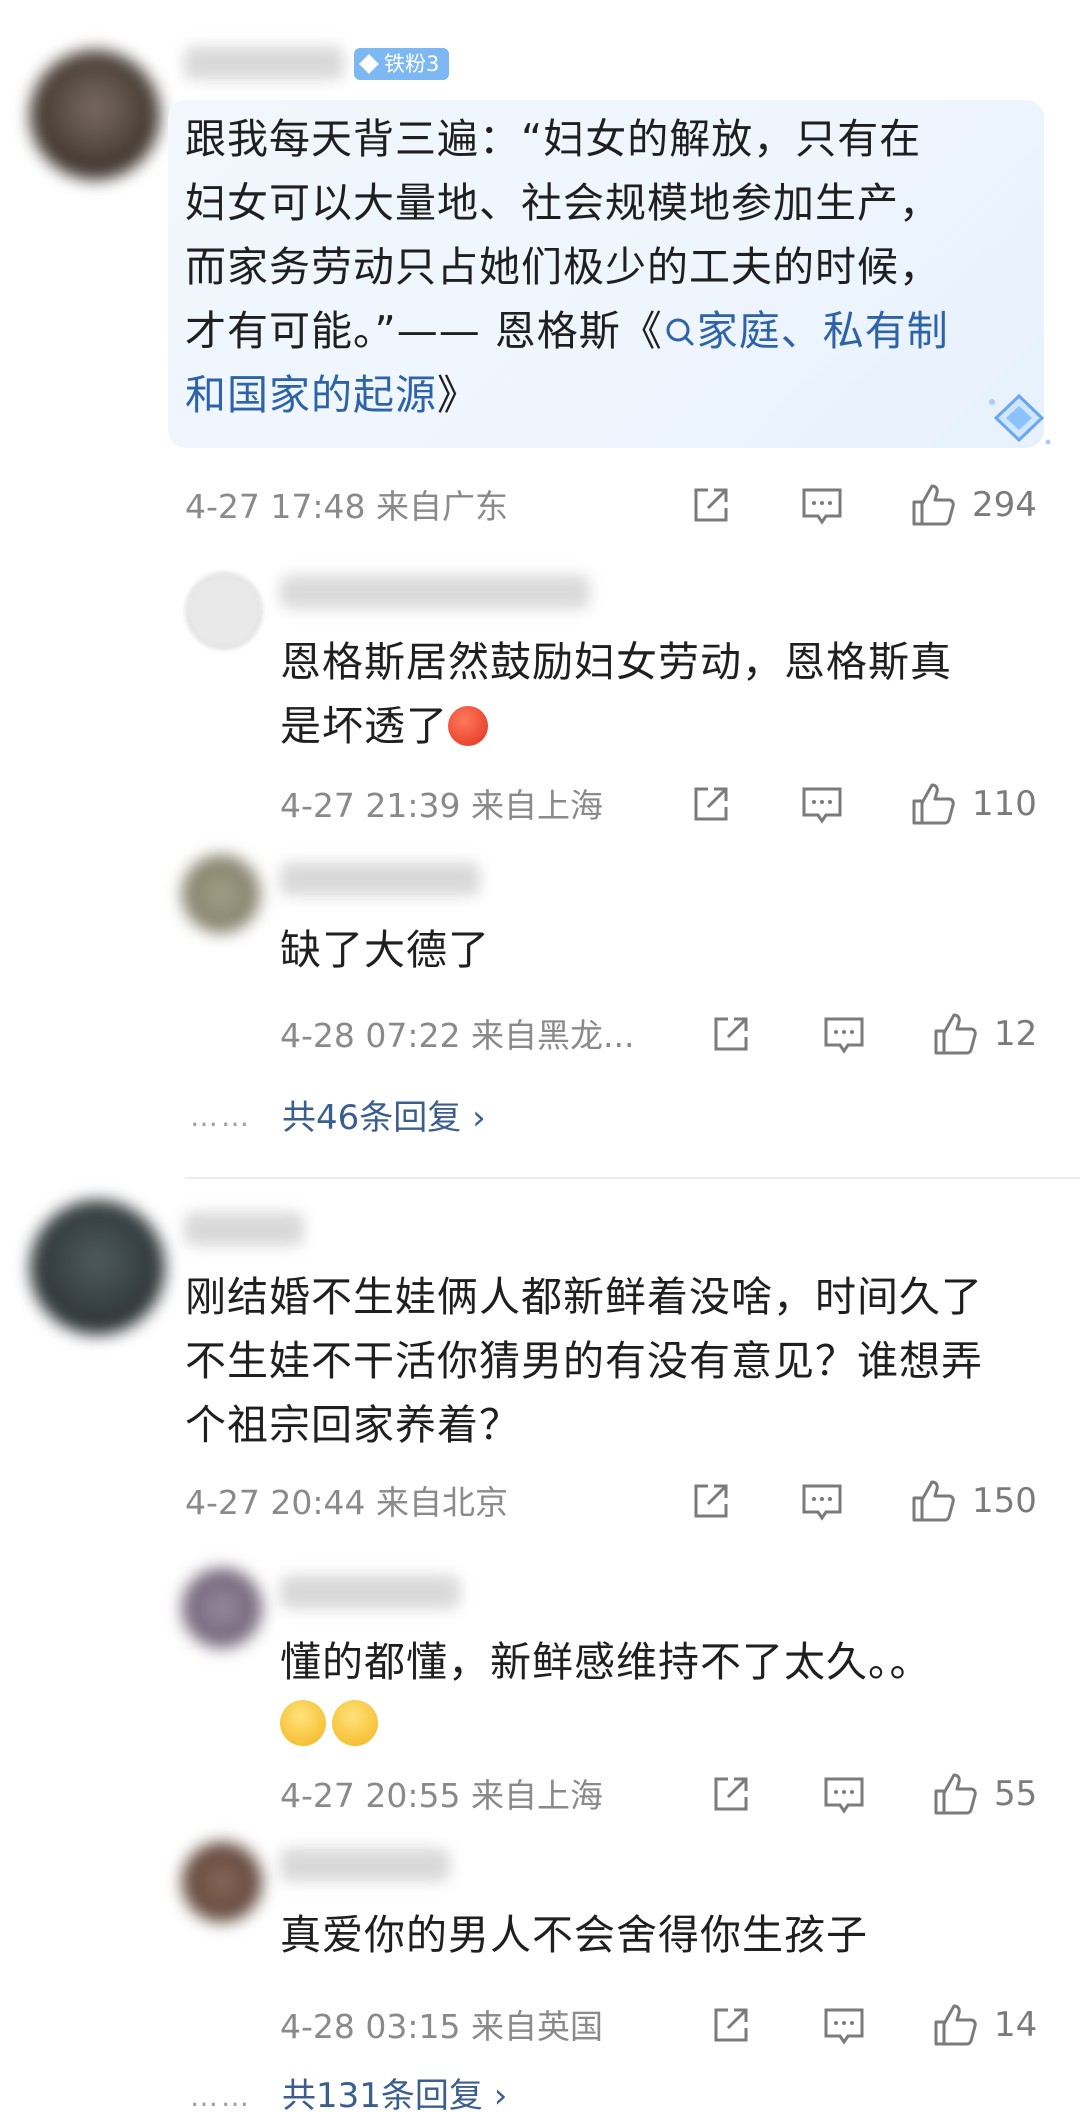 The image size is (1080, 2126). I want to click on more-replies-link: 共46条回复 ›, so click(384, 1118).